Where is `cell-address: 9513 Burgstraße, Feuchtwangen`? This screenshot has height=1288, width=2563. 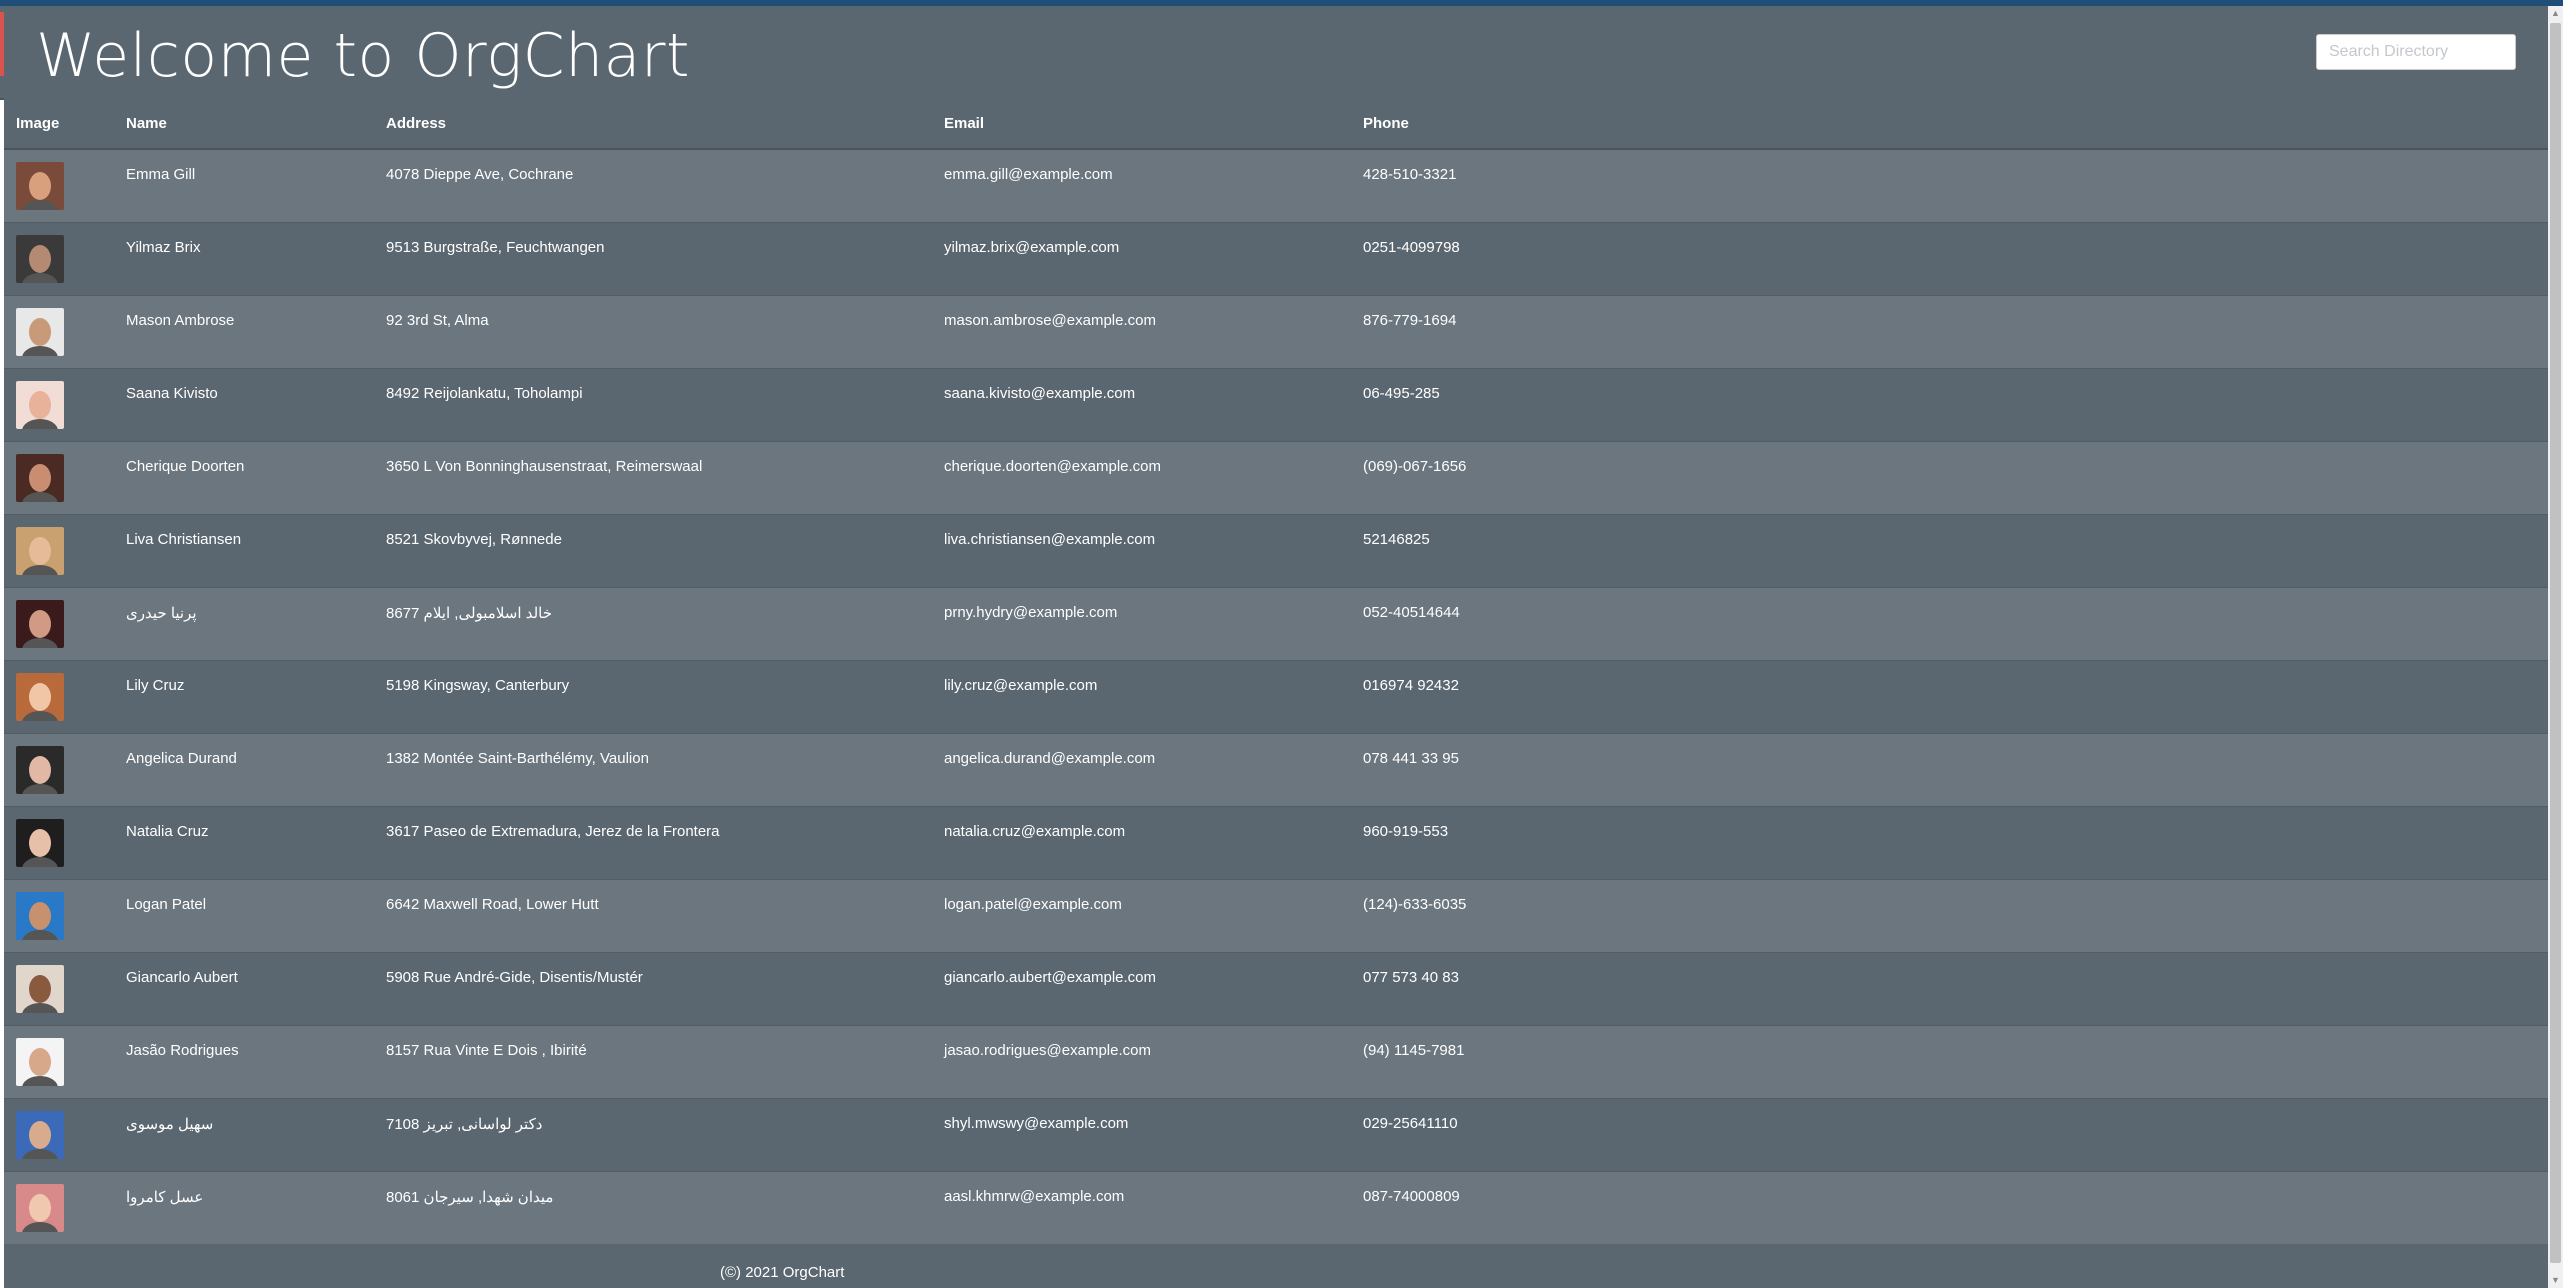 cell-address: 9513 Burgstraße, Feuchtwangen is located at coordinates (653, 258).